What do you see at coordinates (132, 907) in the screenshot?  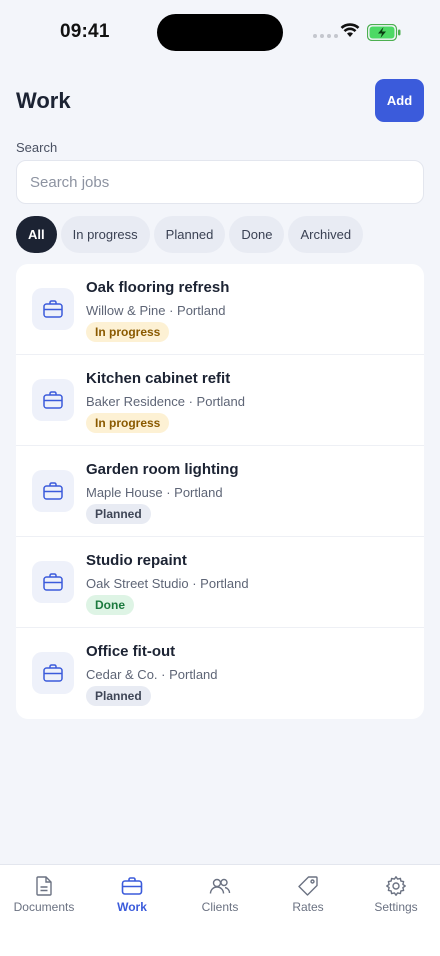 I see `tab-label: Work` at bounding box center [132, 907].